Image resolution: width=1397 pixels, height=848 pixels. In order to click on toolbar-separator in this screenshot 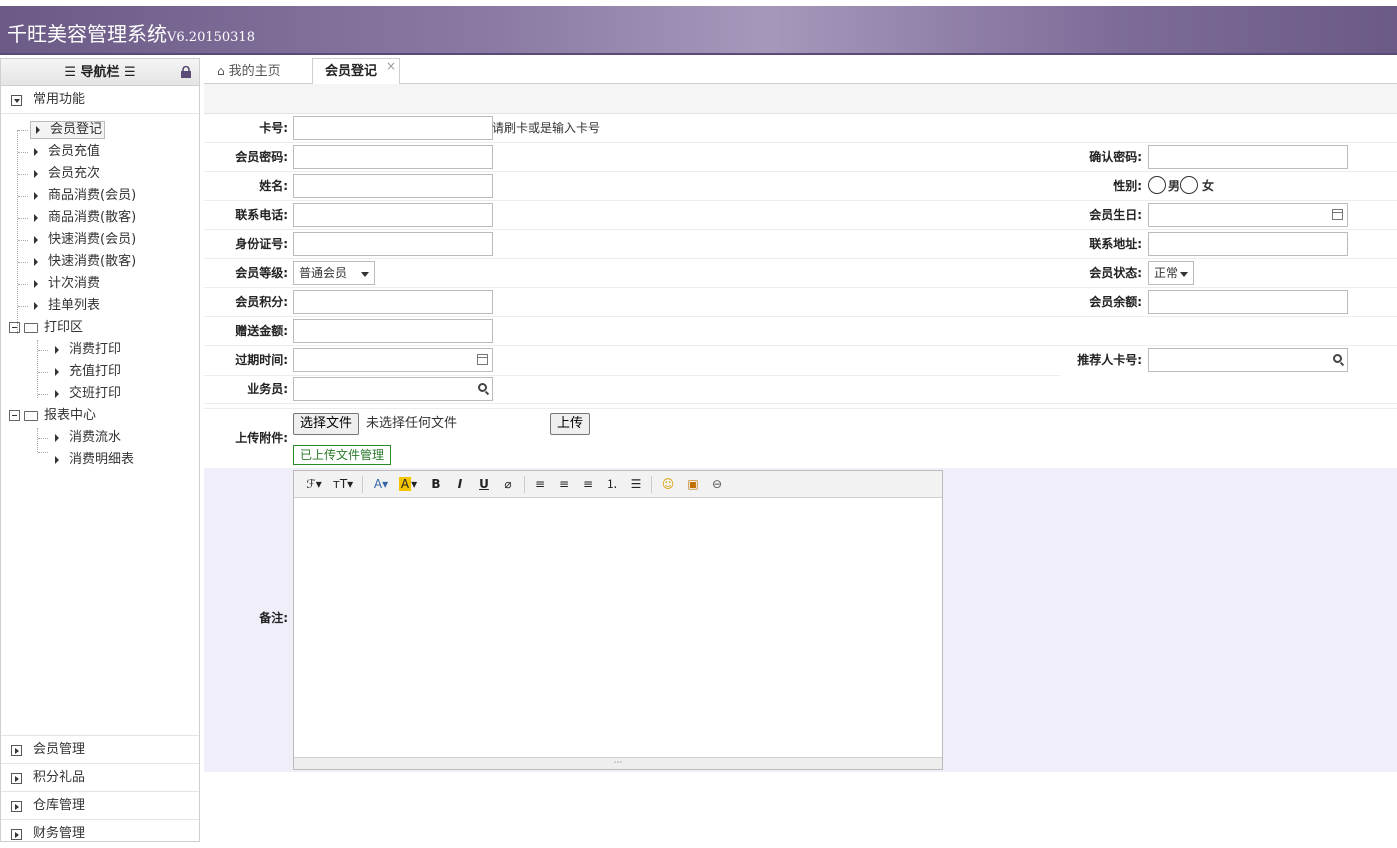, I will do `click(651, 484)`.